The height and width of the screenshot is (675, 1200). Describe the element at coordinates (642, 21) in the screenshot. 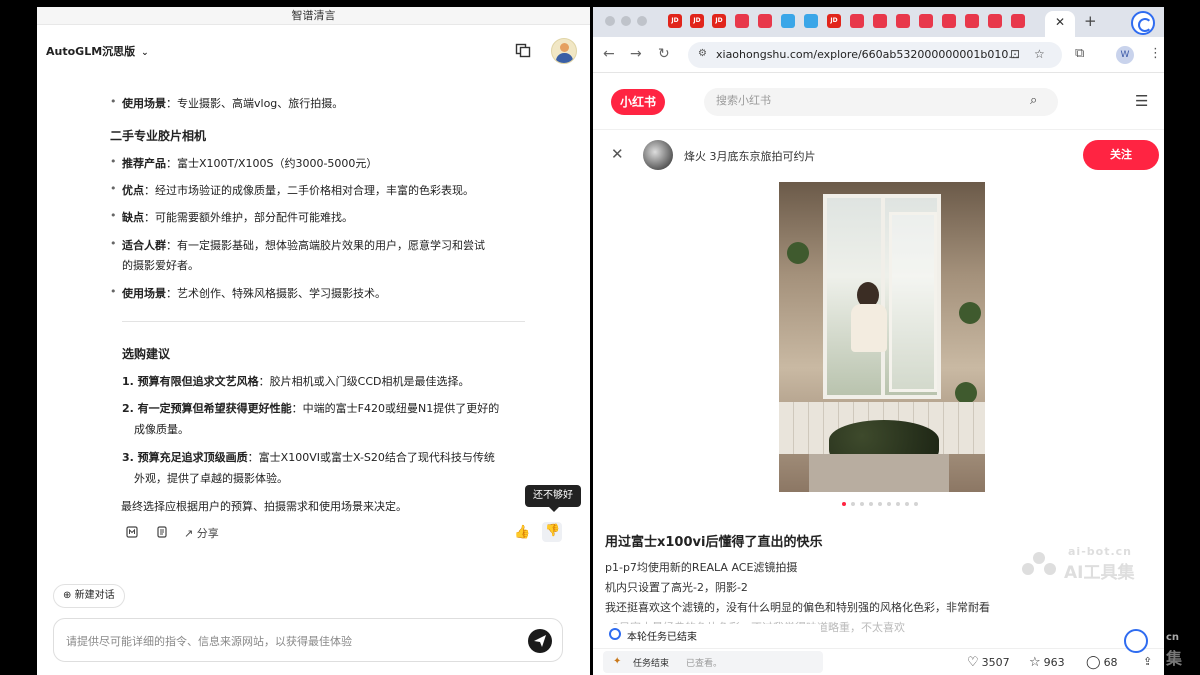

I see `window-maximize-dot` at that location.